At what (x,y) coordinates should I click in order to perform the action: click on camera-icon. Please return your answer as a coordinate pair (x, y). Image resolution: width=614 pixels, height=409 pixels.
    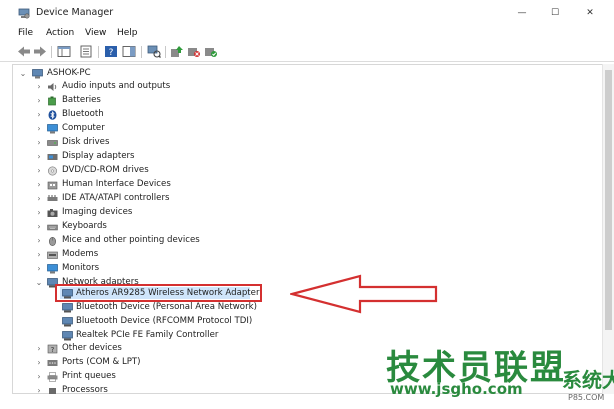
    Looking at the image, I should click on (52, 213).